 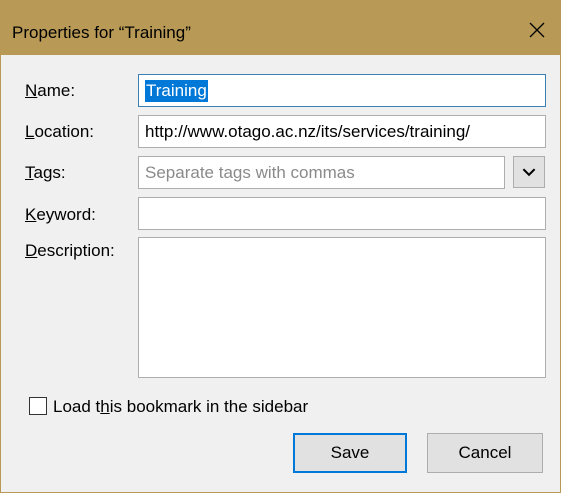 I want to click on keyword-label-accesskey: K, so click(x=31, y=214).